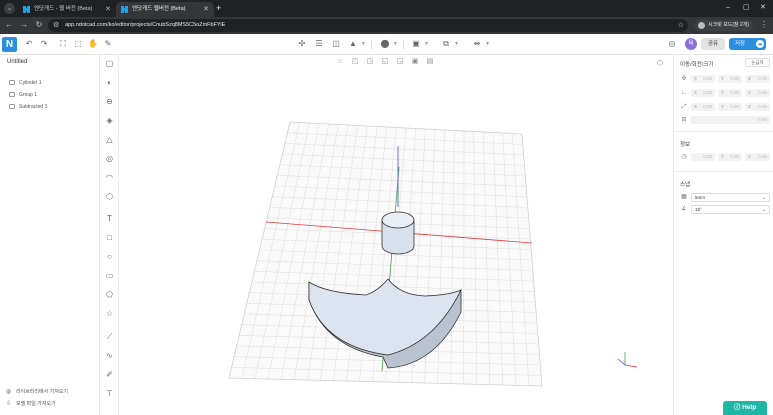  Describe the element at coordinates (477, 44) in the screenshot. I see `distribute-icon: ⇹` at that location.